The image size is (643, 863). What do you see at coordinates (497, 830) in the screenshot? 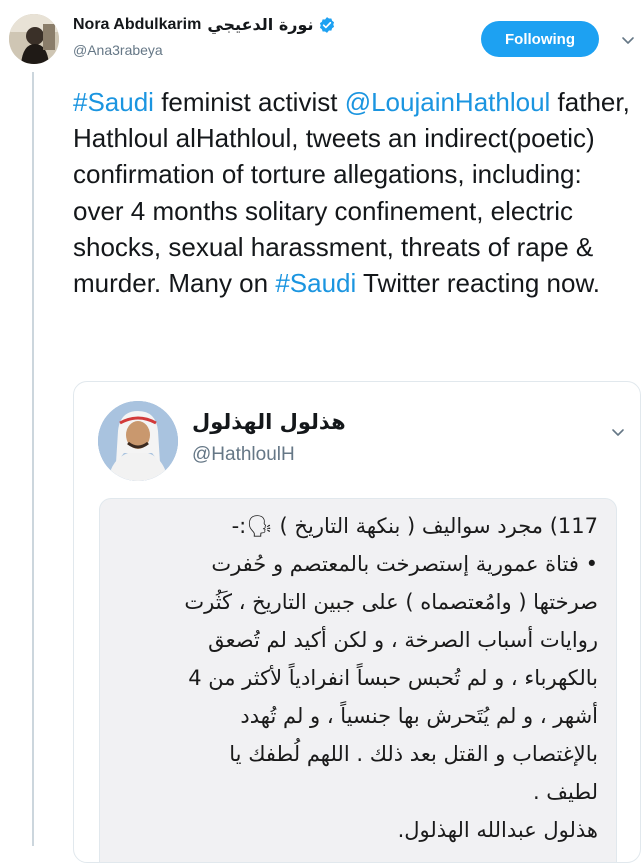
I see `quoted-image-line: هذلول عبدالله الهذلول.` at bounding box center [497, 830].